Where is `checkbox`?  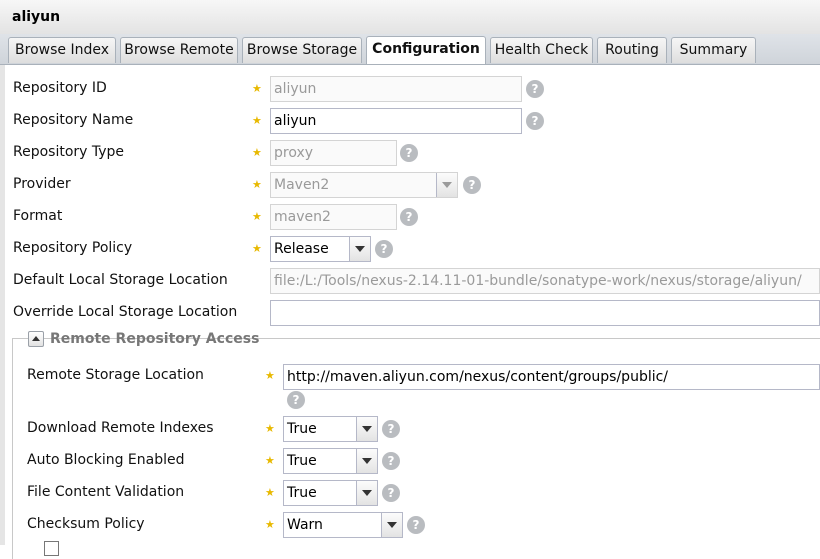 checkbox is located at coordinates (51, 548).